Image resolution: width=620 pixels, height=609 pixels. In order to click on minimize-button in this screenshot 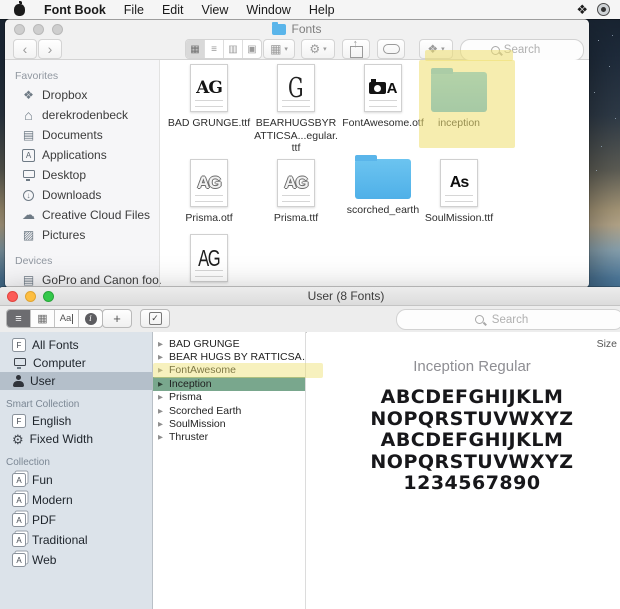, I will do `click(30, 296)`.